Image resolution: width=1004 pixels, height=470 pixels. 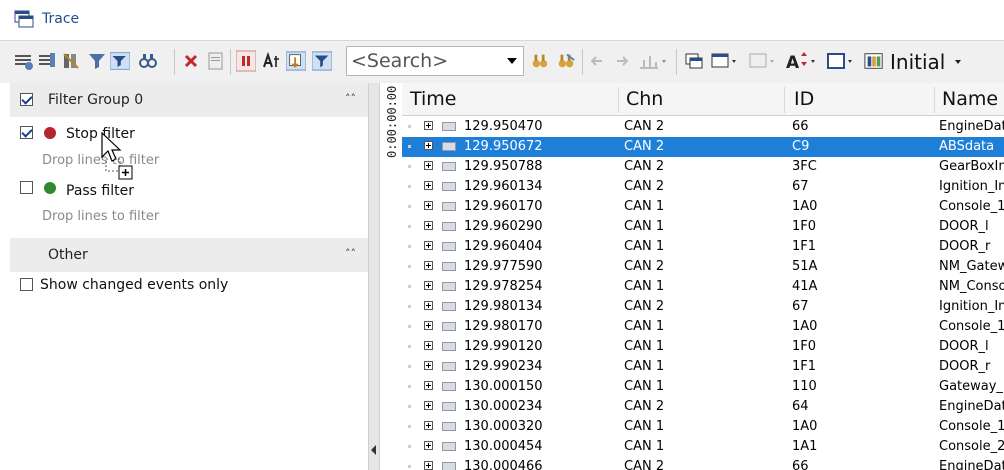 What do you see at coordinates (374, 276) in the screenshot?
I see `panel-splitter` at bounding box center [374, 276].